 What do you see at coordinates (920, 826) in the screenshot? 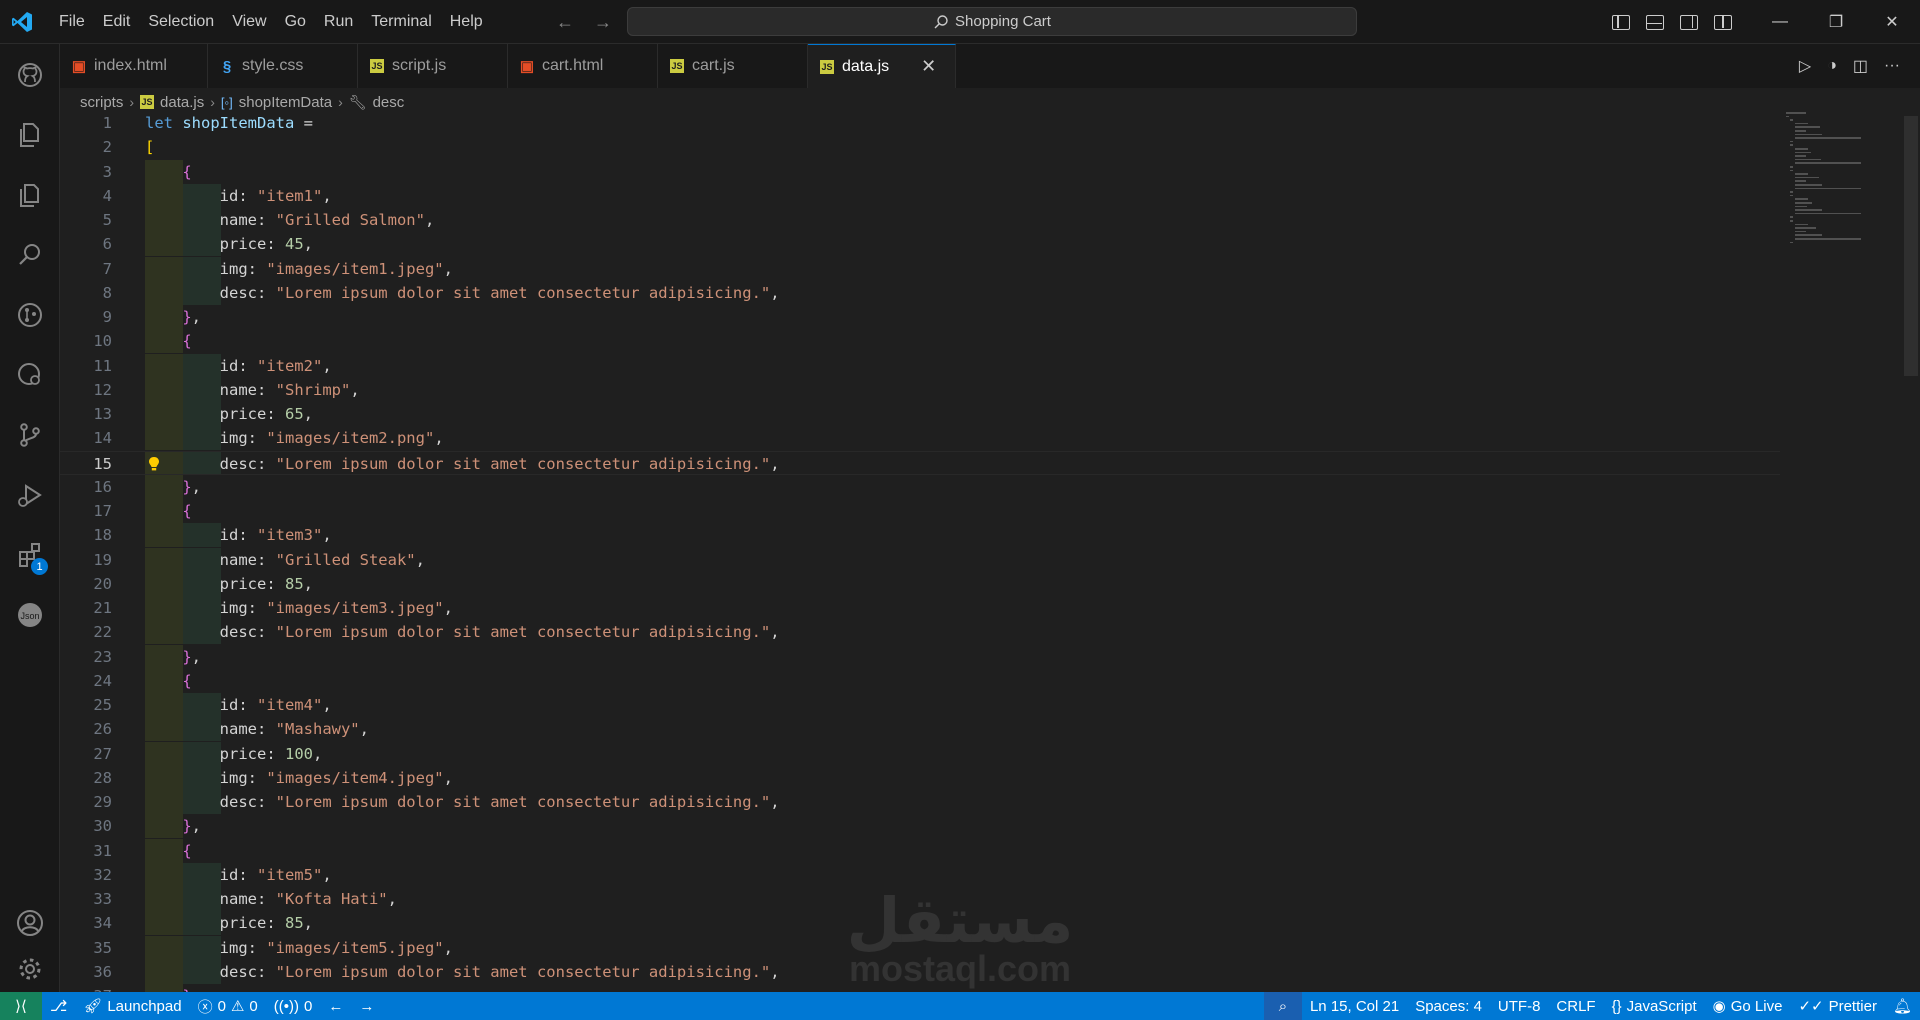
I see `code-line: 30 },` at bounding box center [920, 826].